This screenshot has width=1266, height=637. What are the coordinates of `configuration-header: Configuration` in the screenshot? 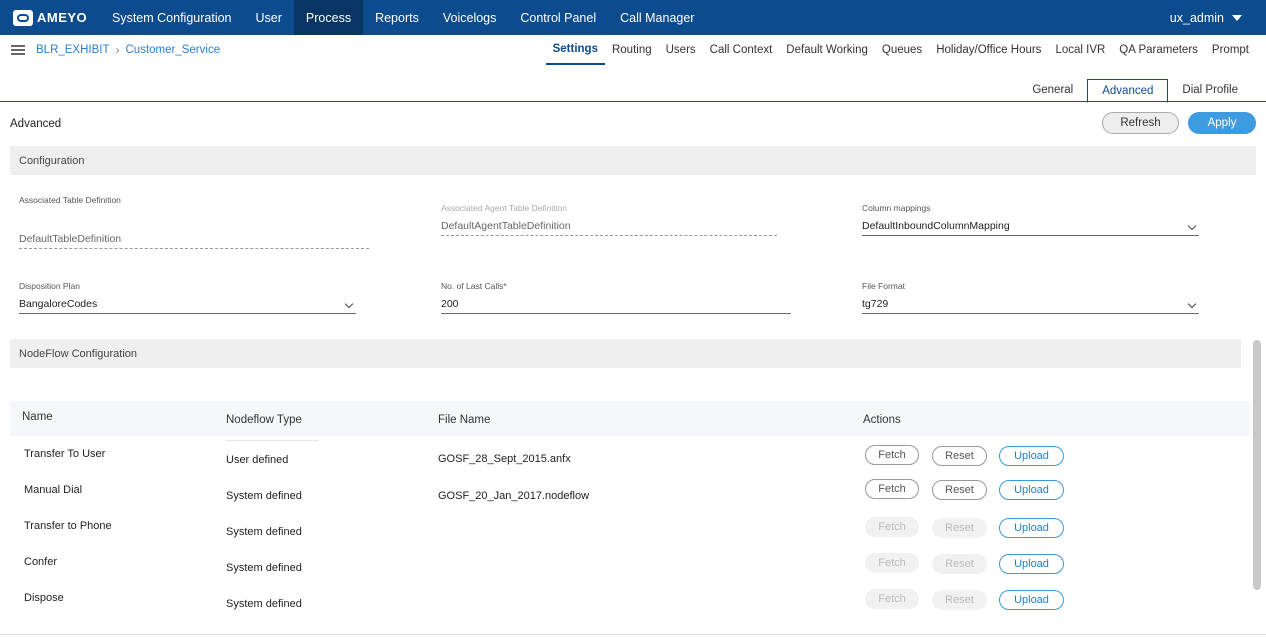 It's located at (633, 160).